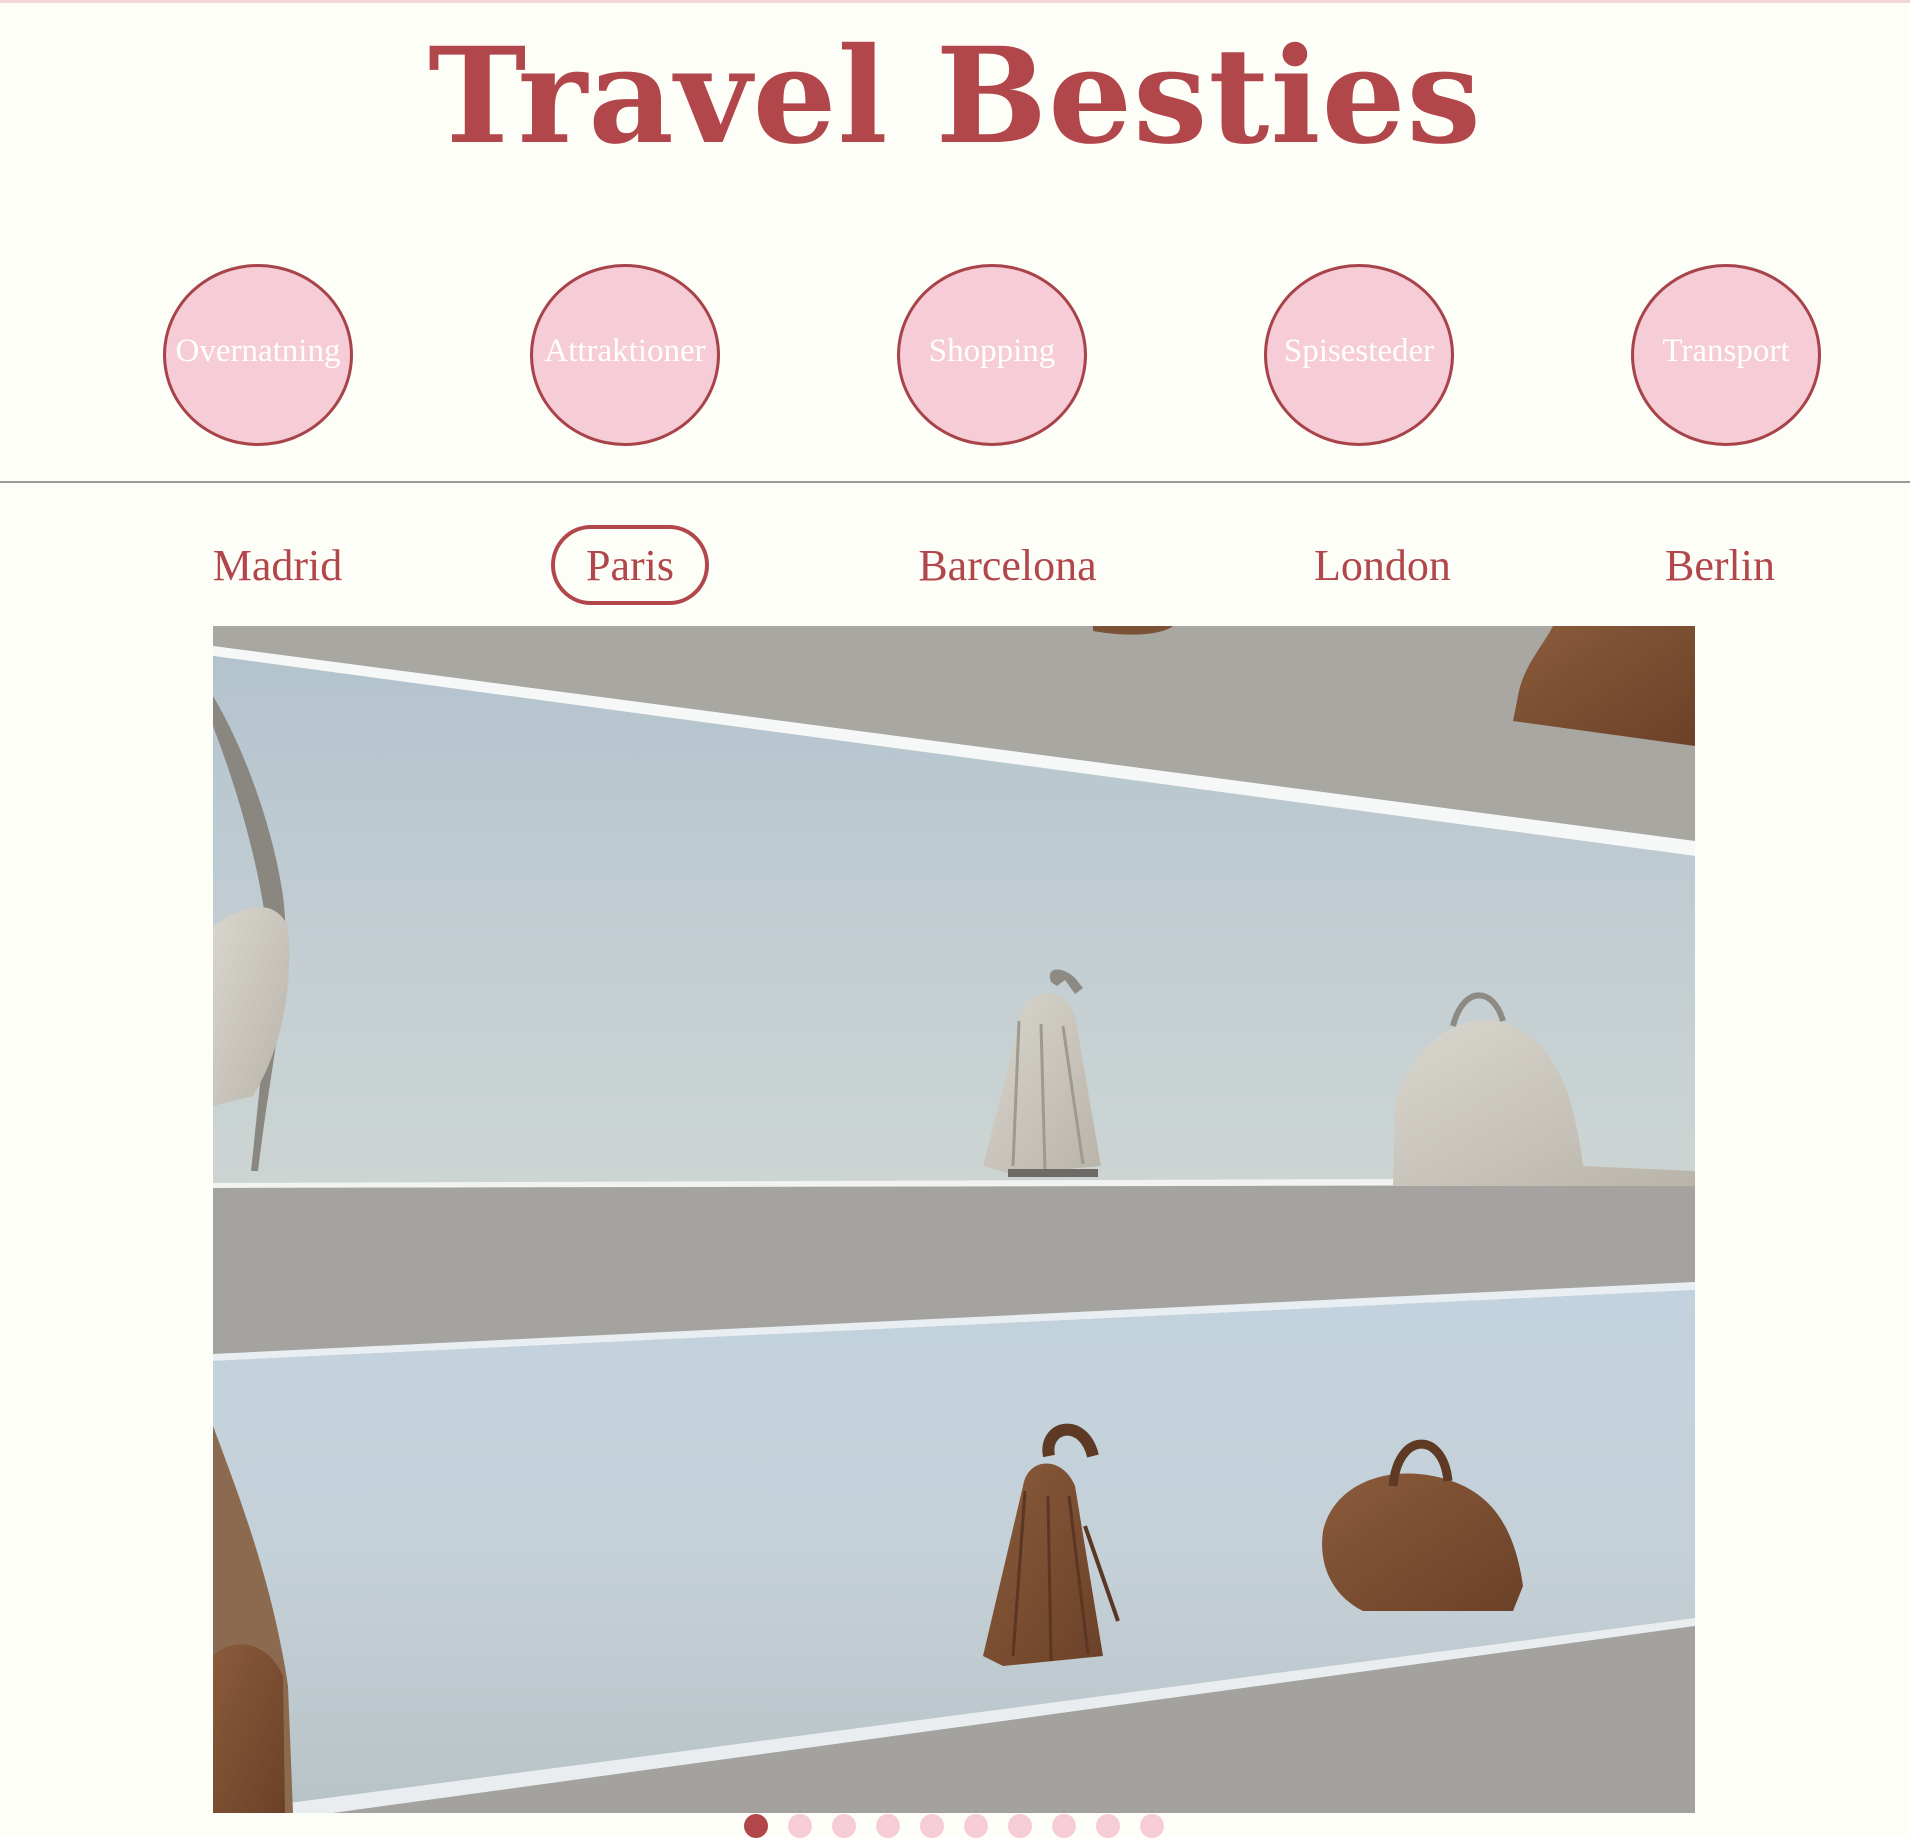  I want to click on site-title: Travel Besties, so click(955, 96).